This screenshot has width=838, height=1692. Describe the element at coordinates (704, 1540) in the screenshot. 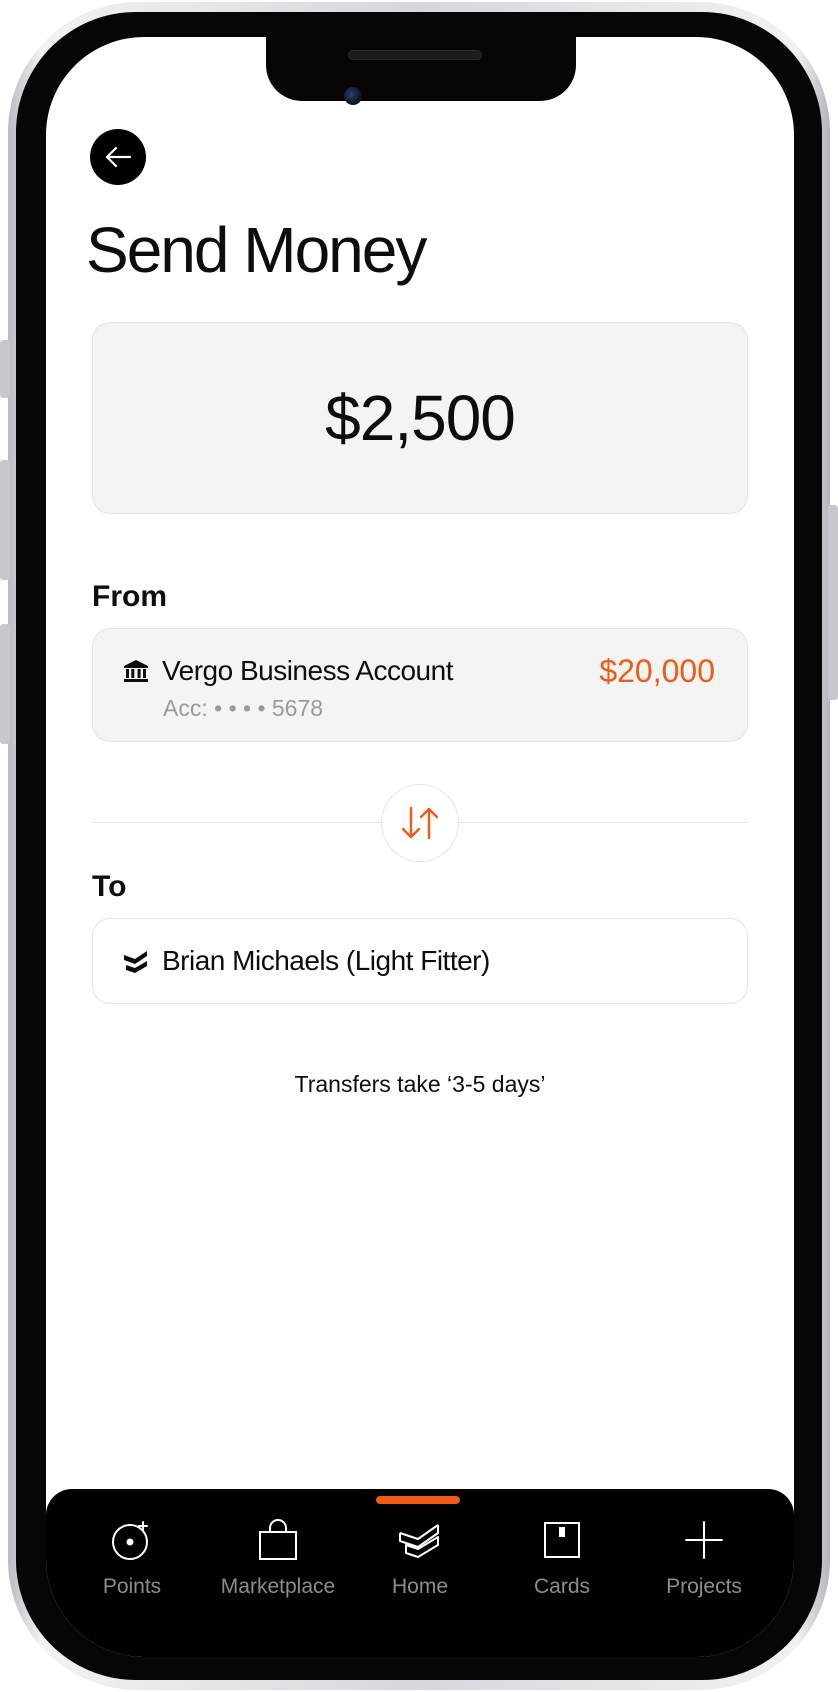

I see `plus-icon` at that location.